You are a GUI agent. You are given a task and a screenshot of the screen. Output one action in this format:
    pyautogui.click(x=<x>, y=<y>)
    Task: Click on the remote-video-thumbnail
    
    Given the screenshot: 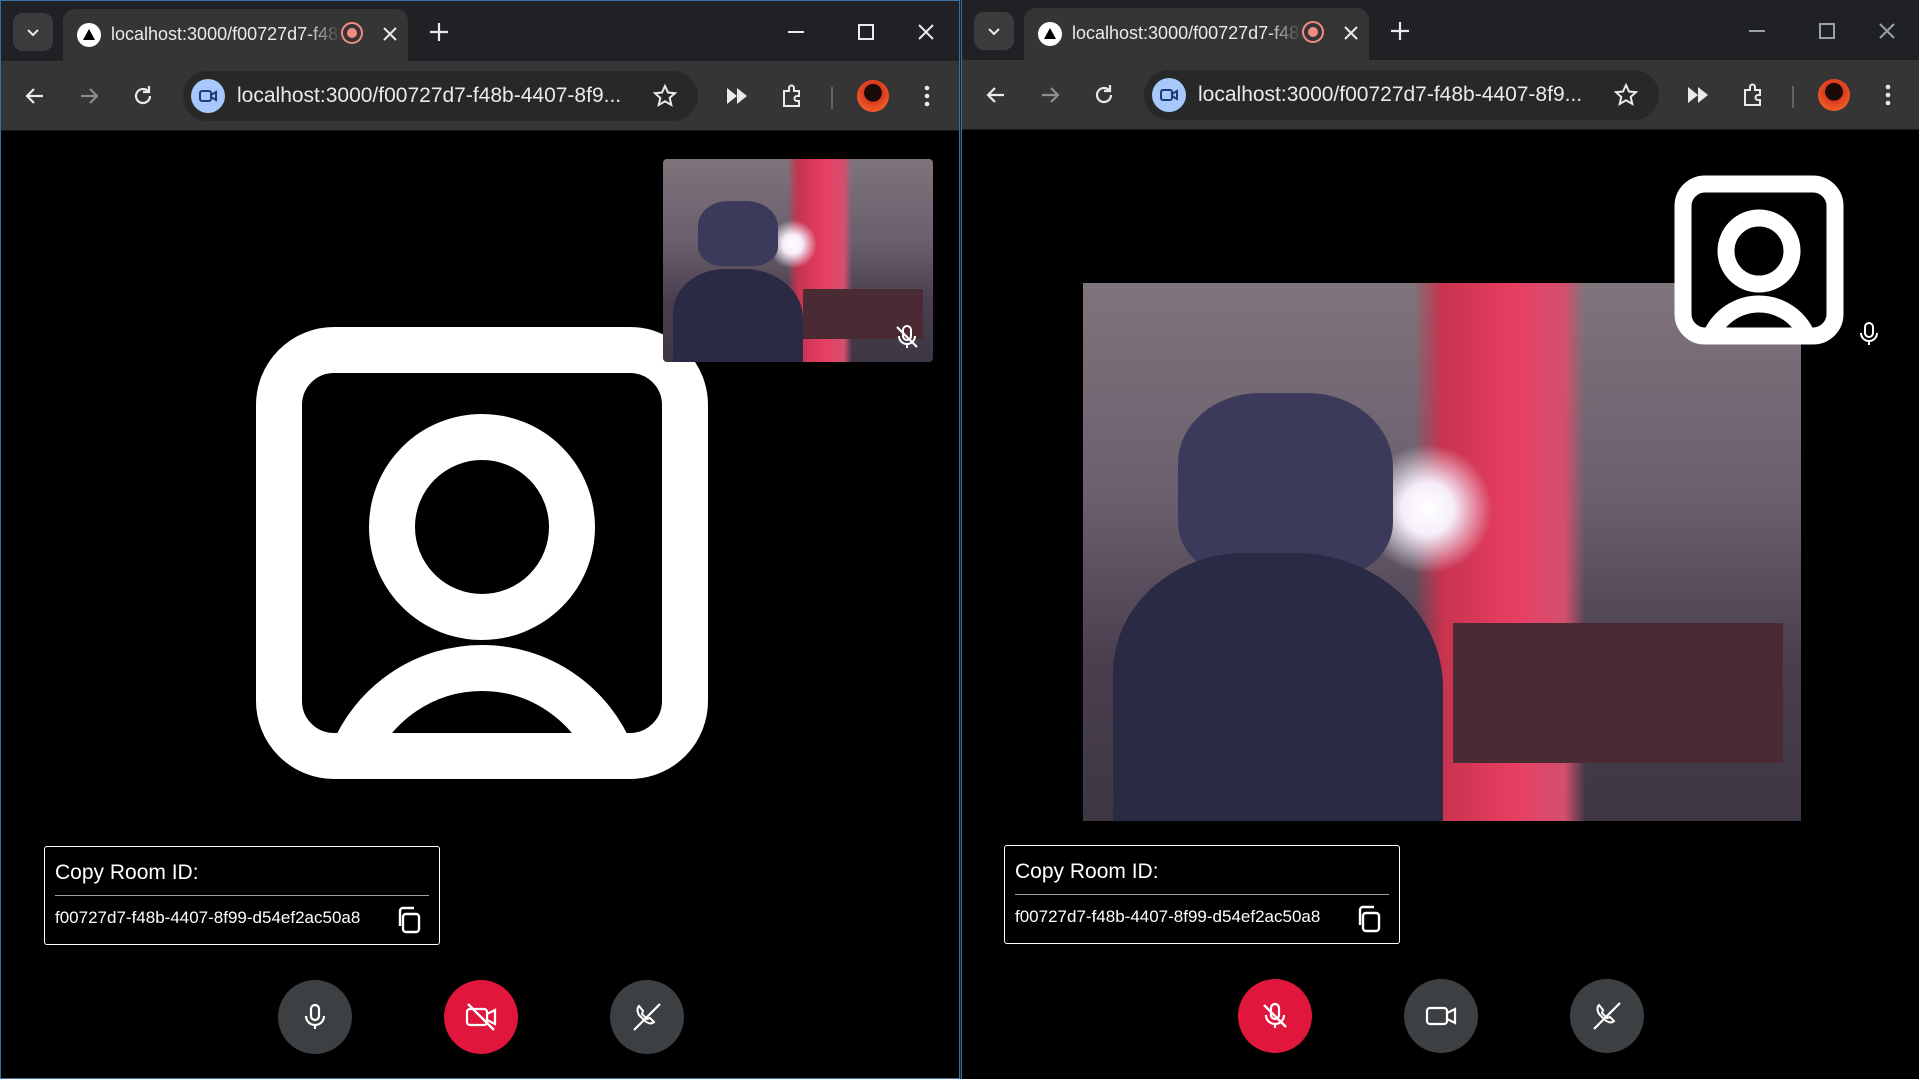 What is the action you would take?
    pyautogui.click(x=798, y=260)
    